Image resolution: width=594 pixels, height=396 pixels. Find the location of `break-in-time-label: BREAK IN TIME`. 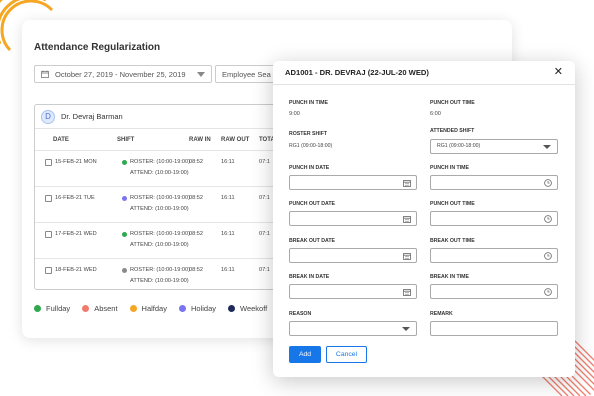

break-in-time-label: BREAK IN TIME is located at coordinates (449, 277).